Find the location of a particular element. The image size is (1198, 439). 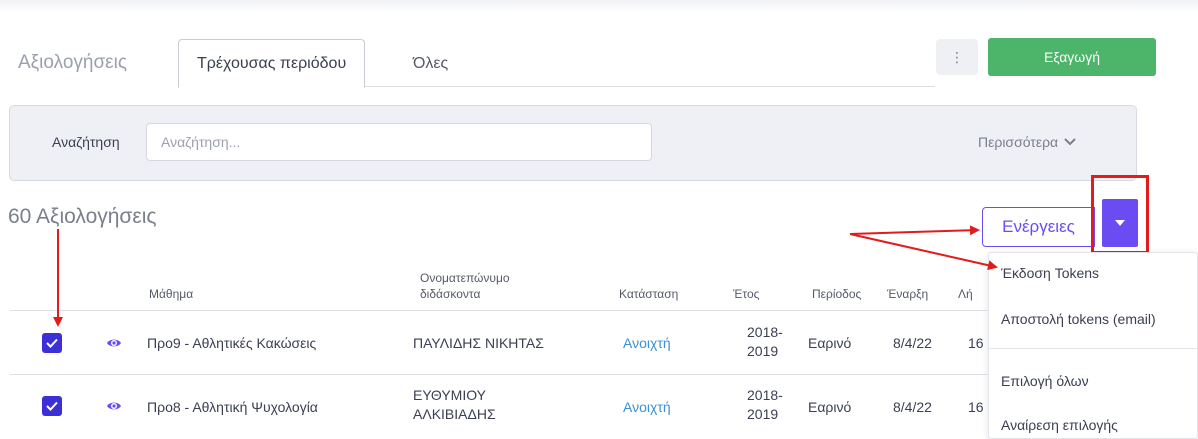

search-input is located at coordinates (399, 142).